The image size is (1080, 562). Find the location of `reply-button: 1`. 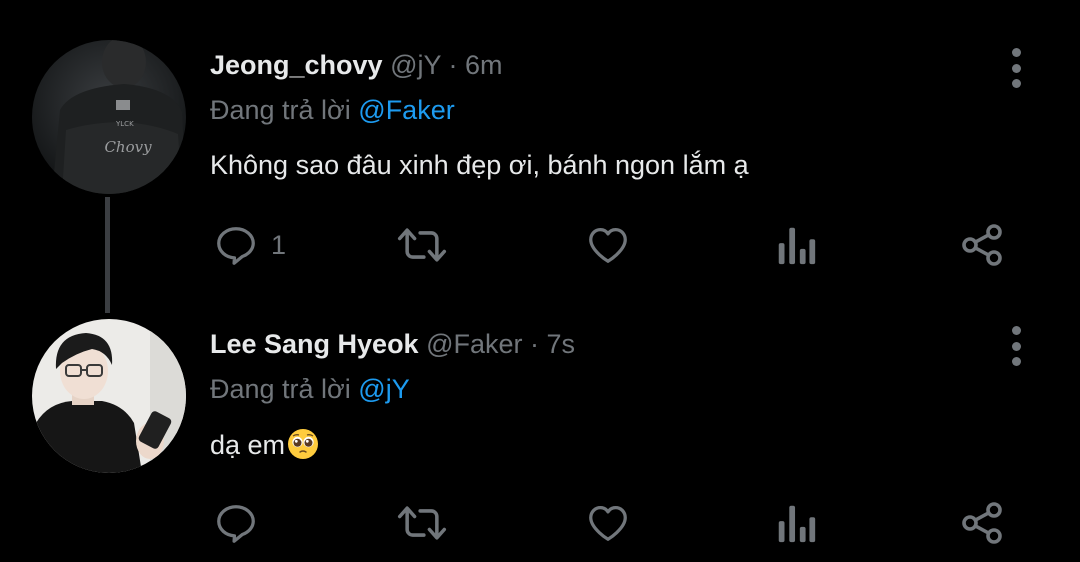

reply-button: 1 is located at coordinates (249, 245).